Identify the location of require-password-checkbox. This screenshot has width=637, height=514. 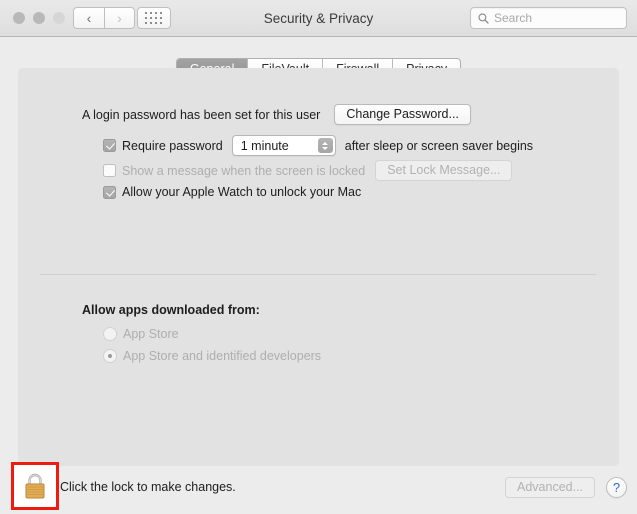
(109, 145).